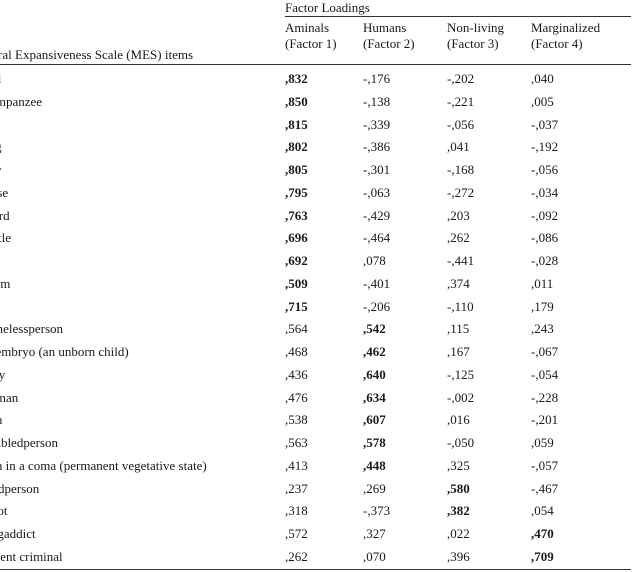 The height and width of the screenshot is (572, 633). What do you see at coordinates (296, 511) in the screenshot?
I see `loading-value-factor-1: ,318` at bounding box center [296, 511].